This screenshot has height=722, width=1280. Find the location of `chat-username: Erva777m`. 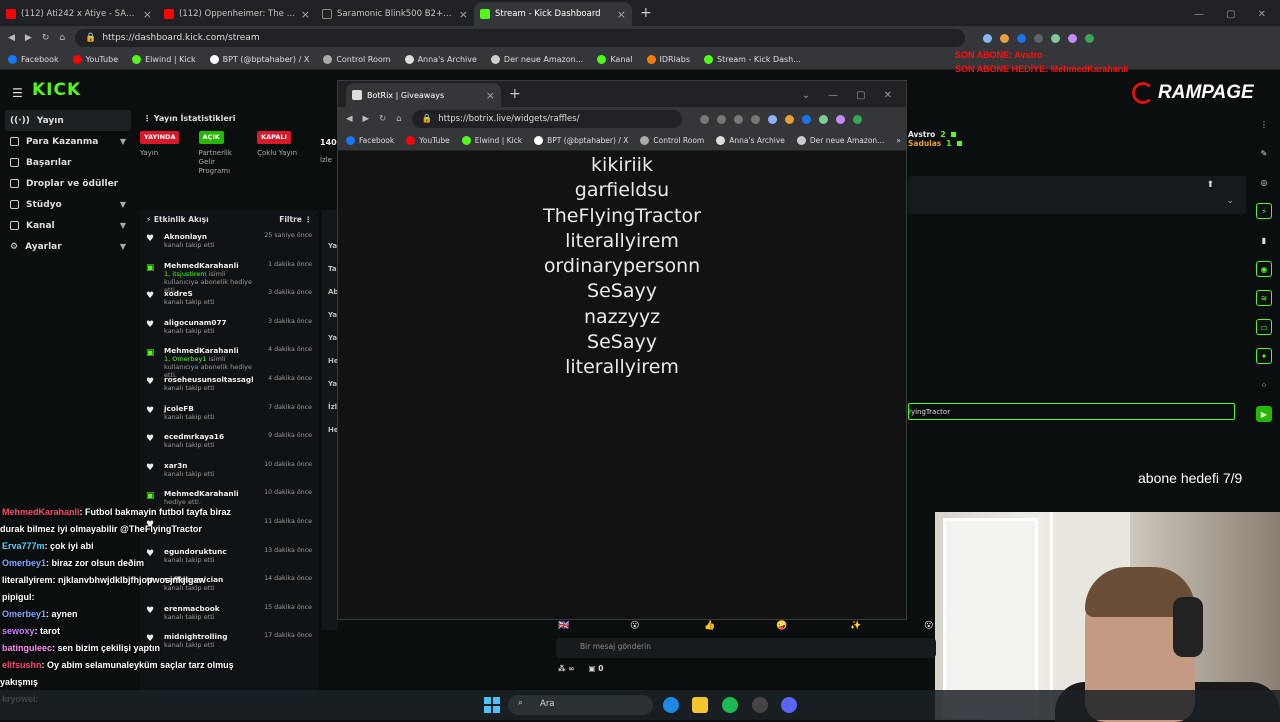

chat-username: Erva777m is located at coordinates (23, 546).